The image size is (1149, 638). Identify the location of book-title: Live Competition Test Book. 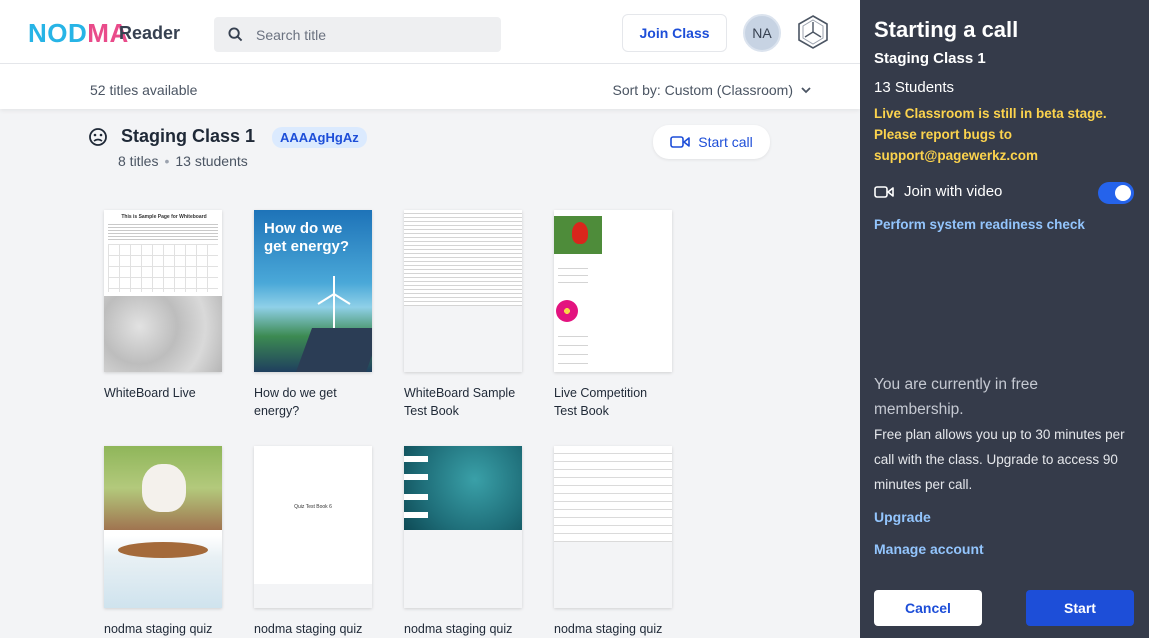
(601, 402).